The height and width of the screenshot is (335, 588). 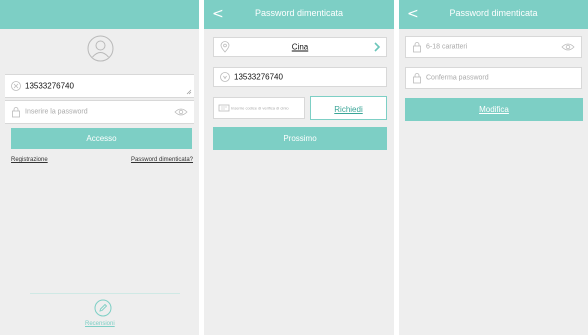 What do you see at coordinates (225, 77) in the screenshot?
I see `phone-icon` at bounding box center [225, 77].